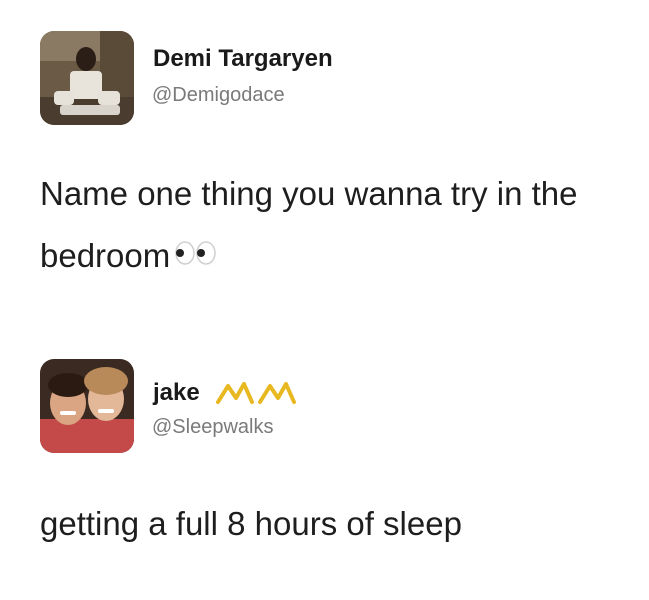 The image size is (649, 600). I want to click on handle-jake: @Sleepwalks, so click(212, 427).